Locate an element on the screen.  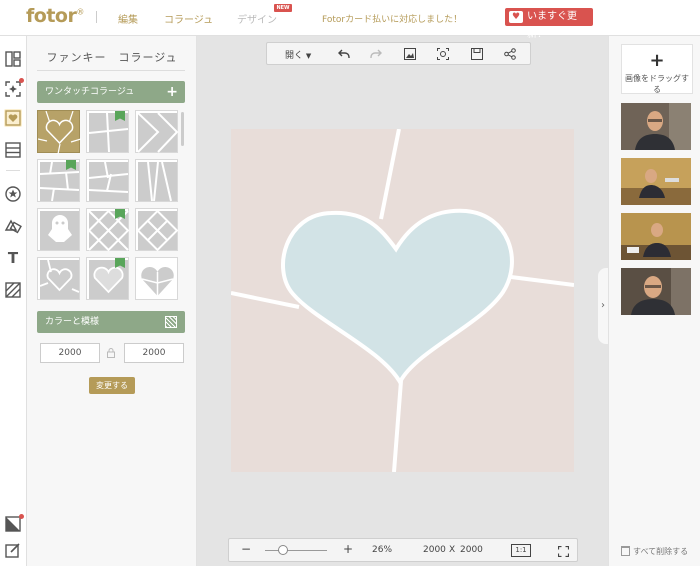
open-label: 開く is located at coordinates (294, 56).